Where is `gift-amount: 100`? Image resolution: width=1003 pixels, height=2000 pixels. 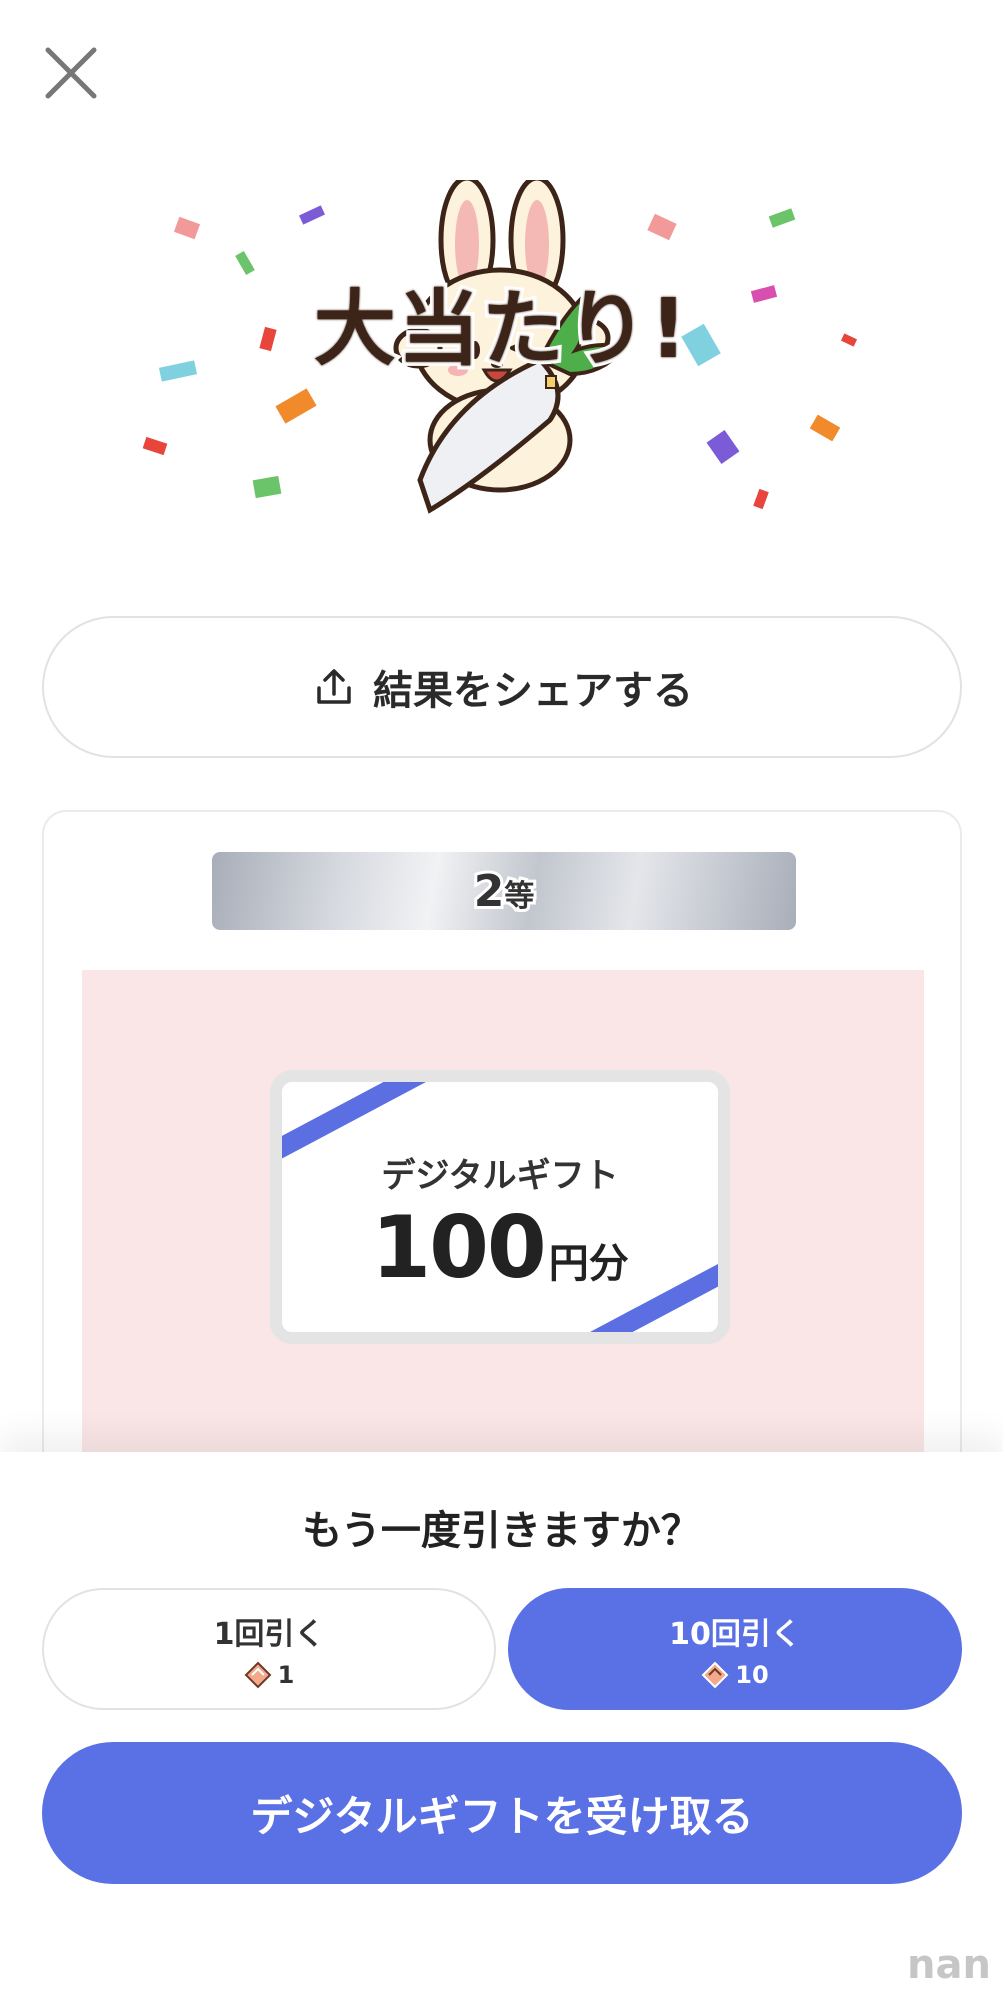 gift-amount: 100 is located at coordinates (459, 1248).